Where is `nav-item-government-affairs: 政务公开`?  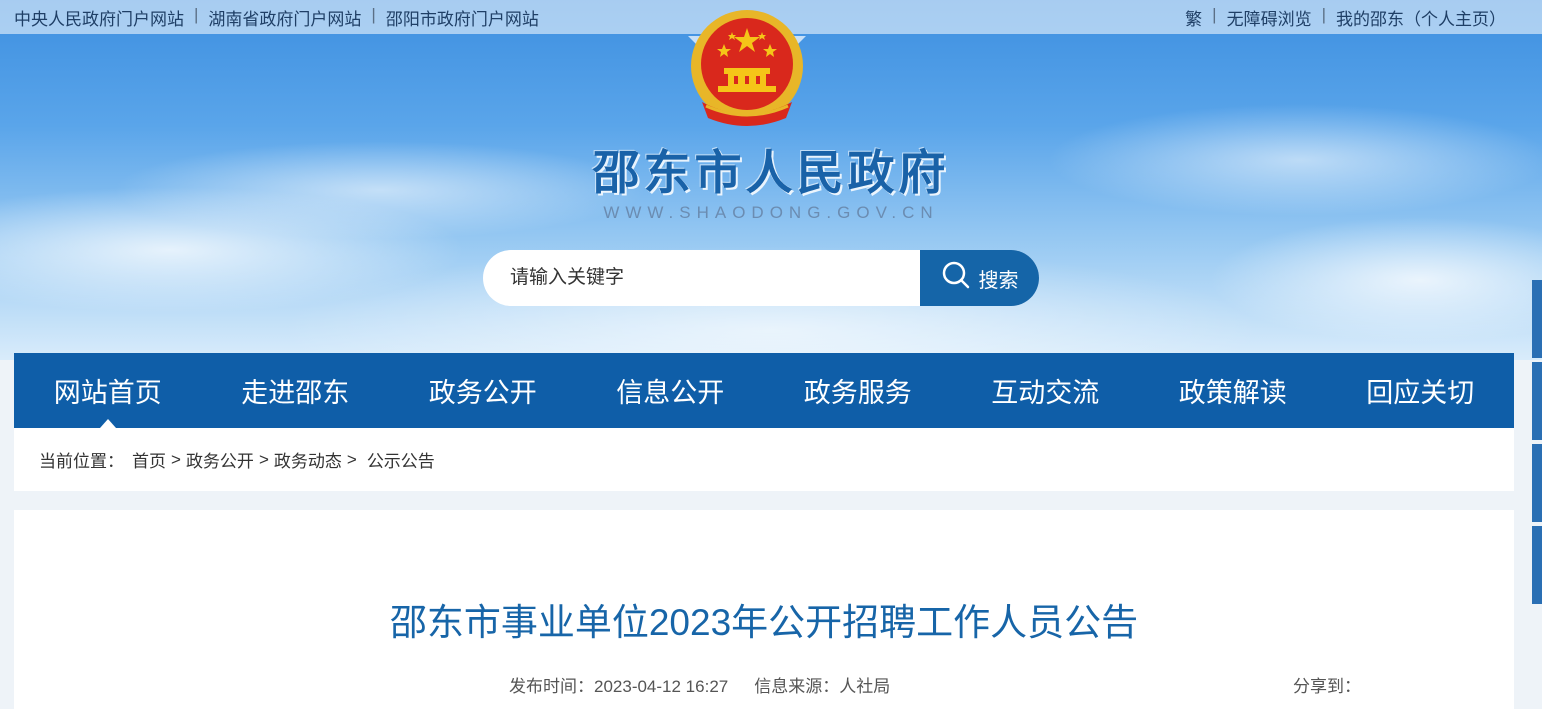
nav-item-government-affairs: 政务公开 is located at coordinates (483, 390).